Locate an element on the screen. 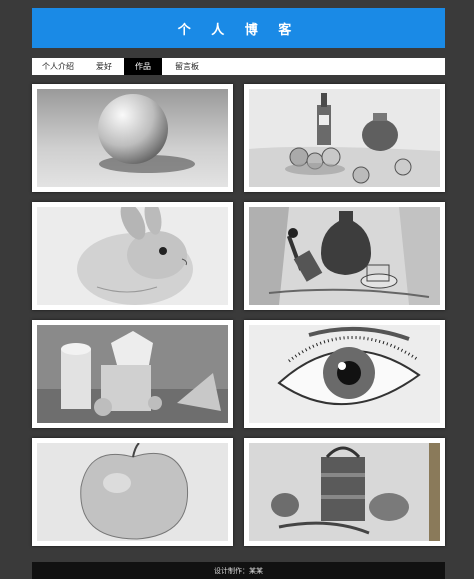 The width and height of the screenshot is (474, 579). footer: 设计制作：某某 is located at coordinates (238, 570).